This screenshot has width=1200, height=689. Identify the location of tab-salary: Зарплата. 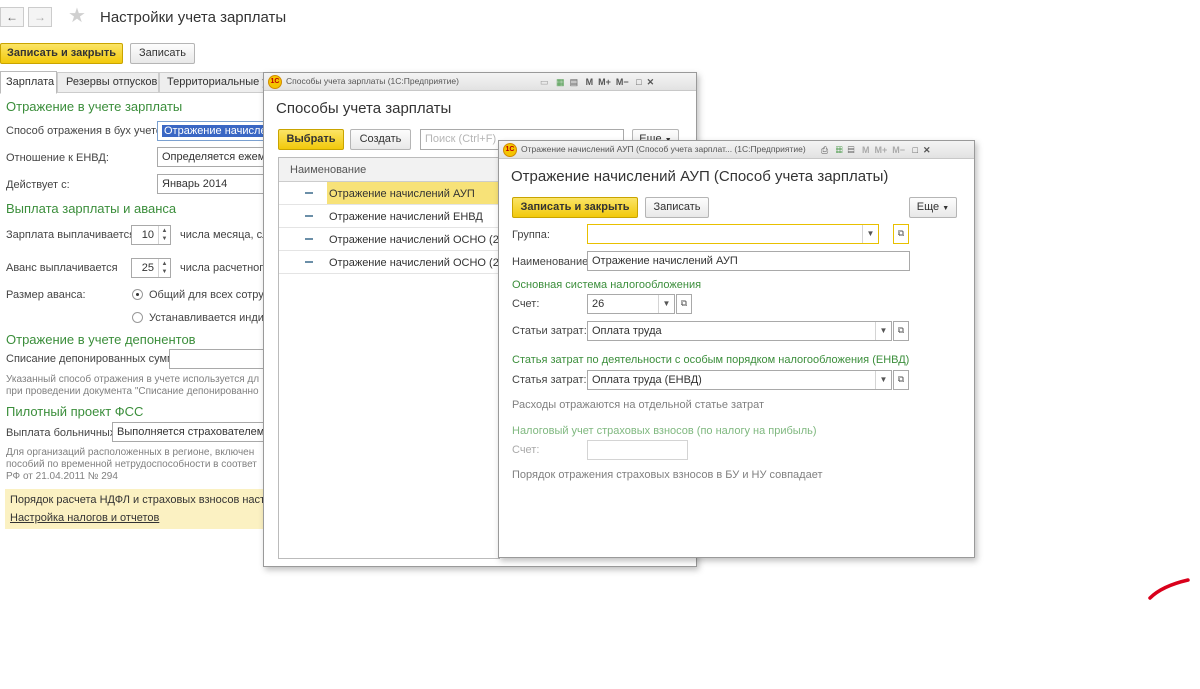
(28, 82).